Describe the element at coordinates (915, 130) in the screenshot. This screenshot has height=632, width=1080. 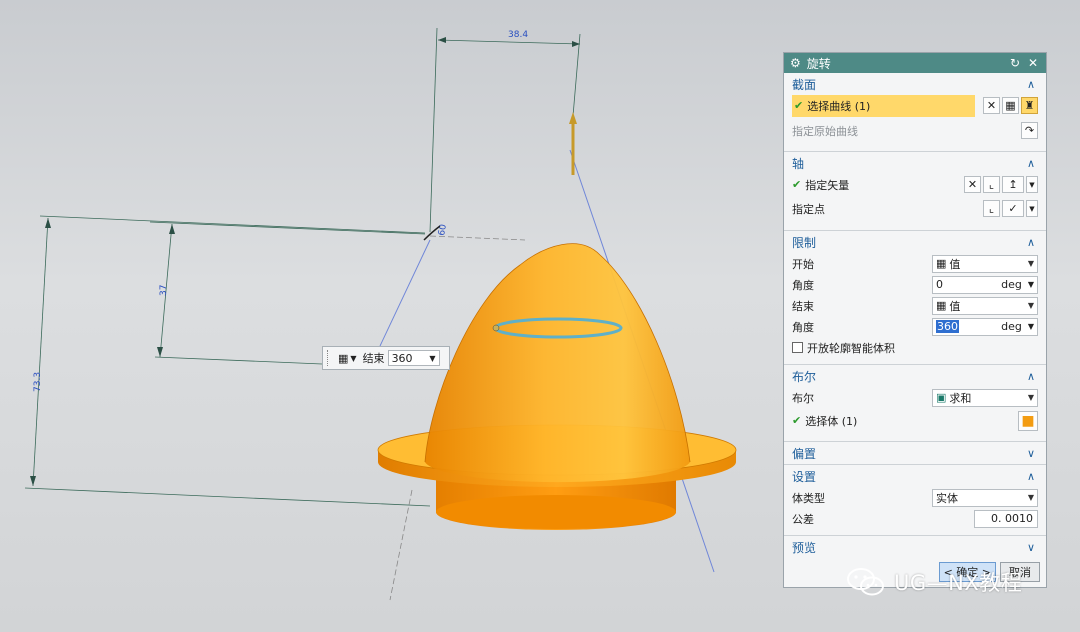
I see `specify-original-curve-row: 指定原始曲线 ↷` at that location.